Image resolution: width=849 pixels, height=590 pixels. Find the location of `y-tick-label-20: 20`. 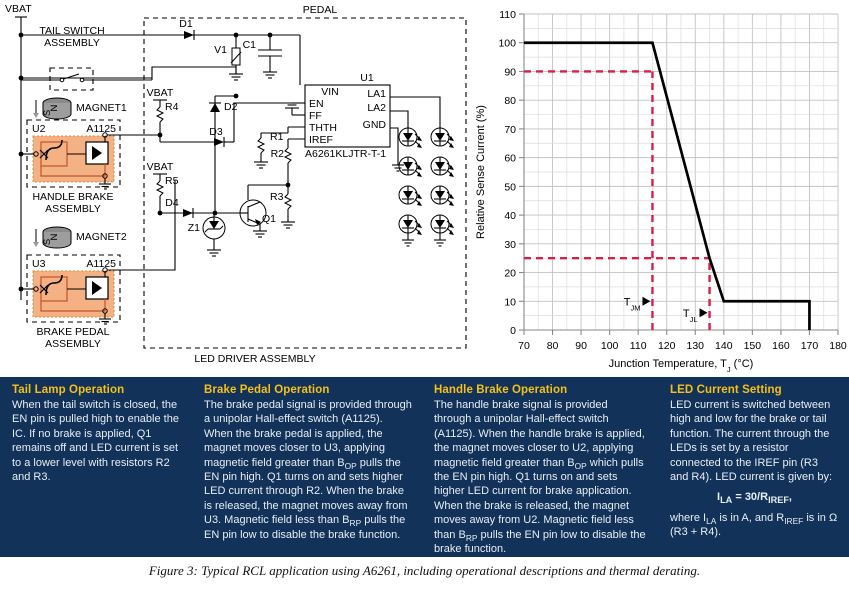

y-tick-label-20: 20 is located at coordinates (510, 274).